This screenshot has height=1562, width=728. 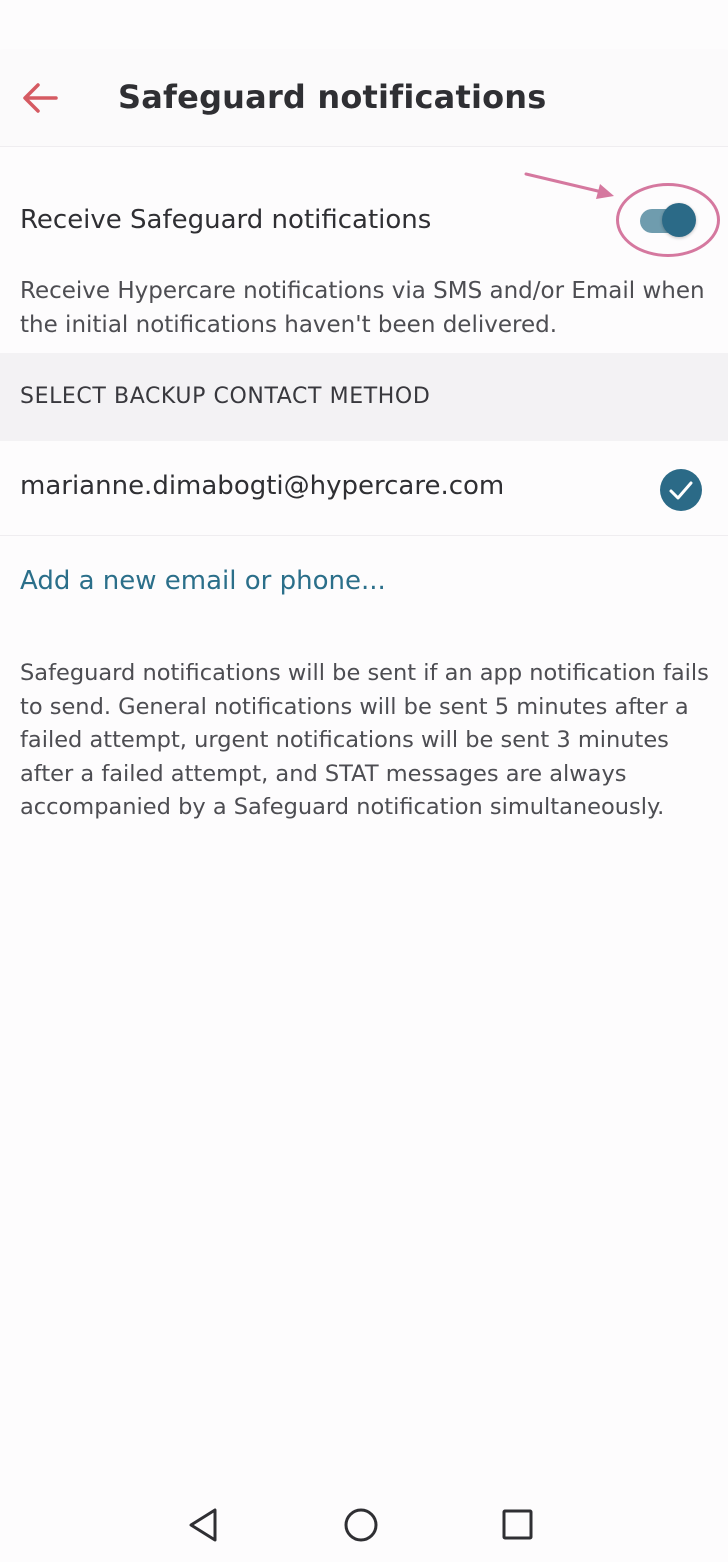 I want to click on toggle-thumb, so click(x=679, y=220).